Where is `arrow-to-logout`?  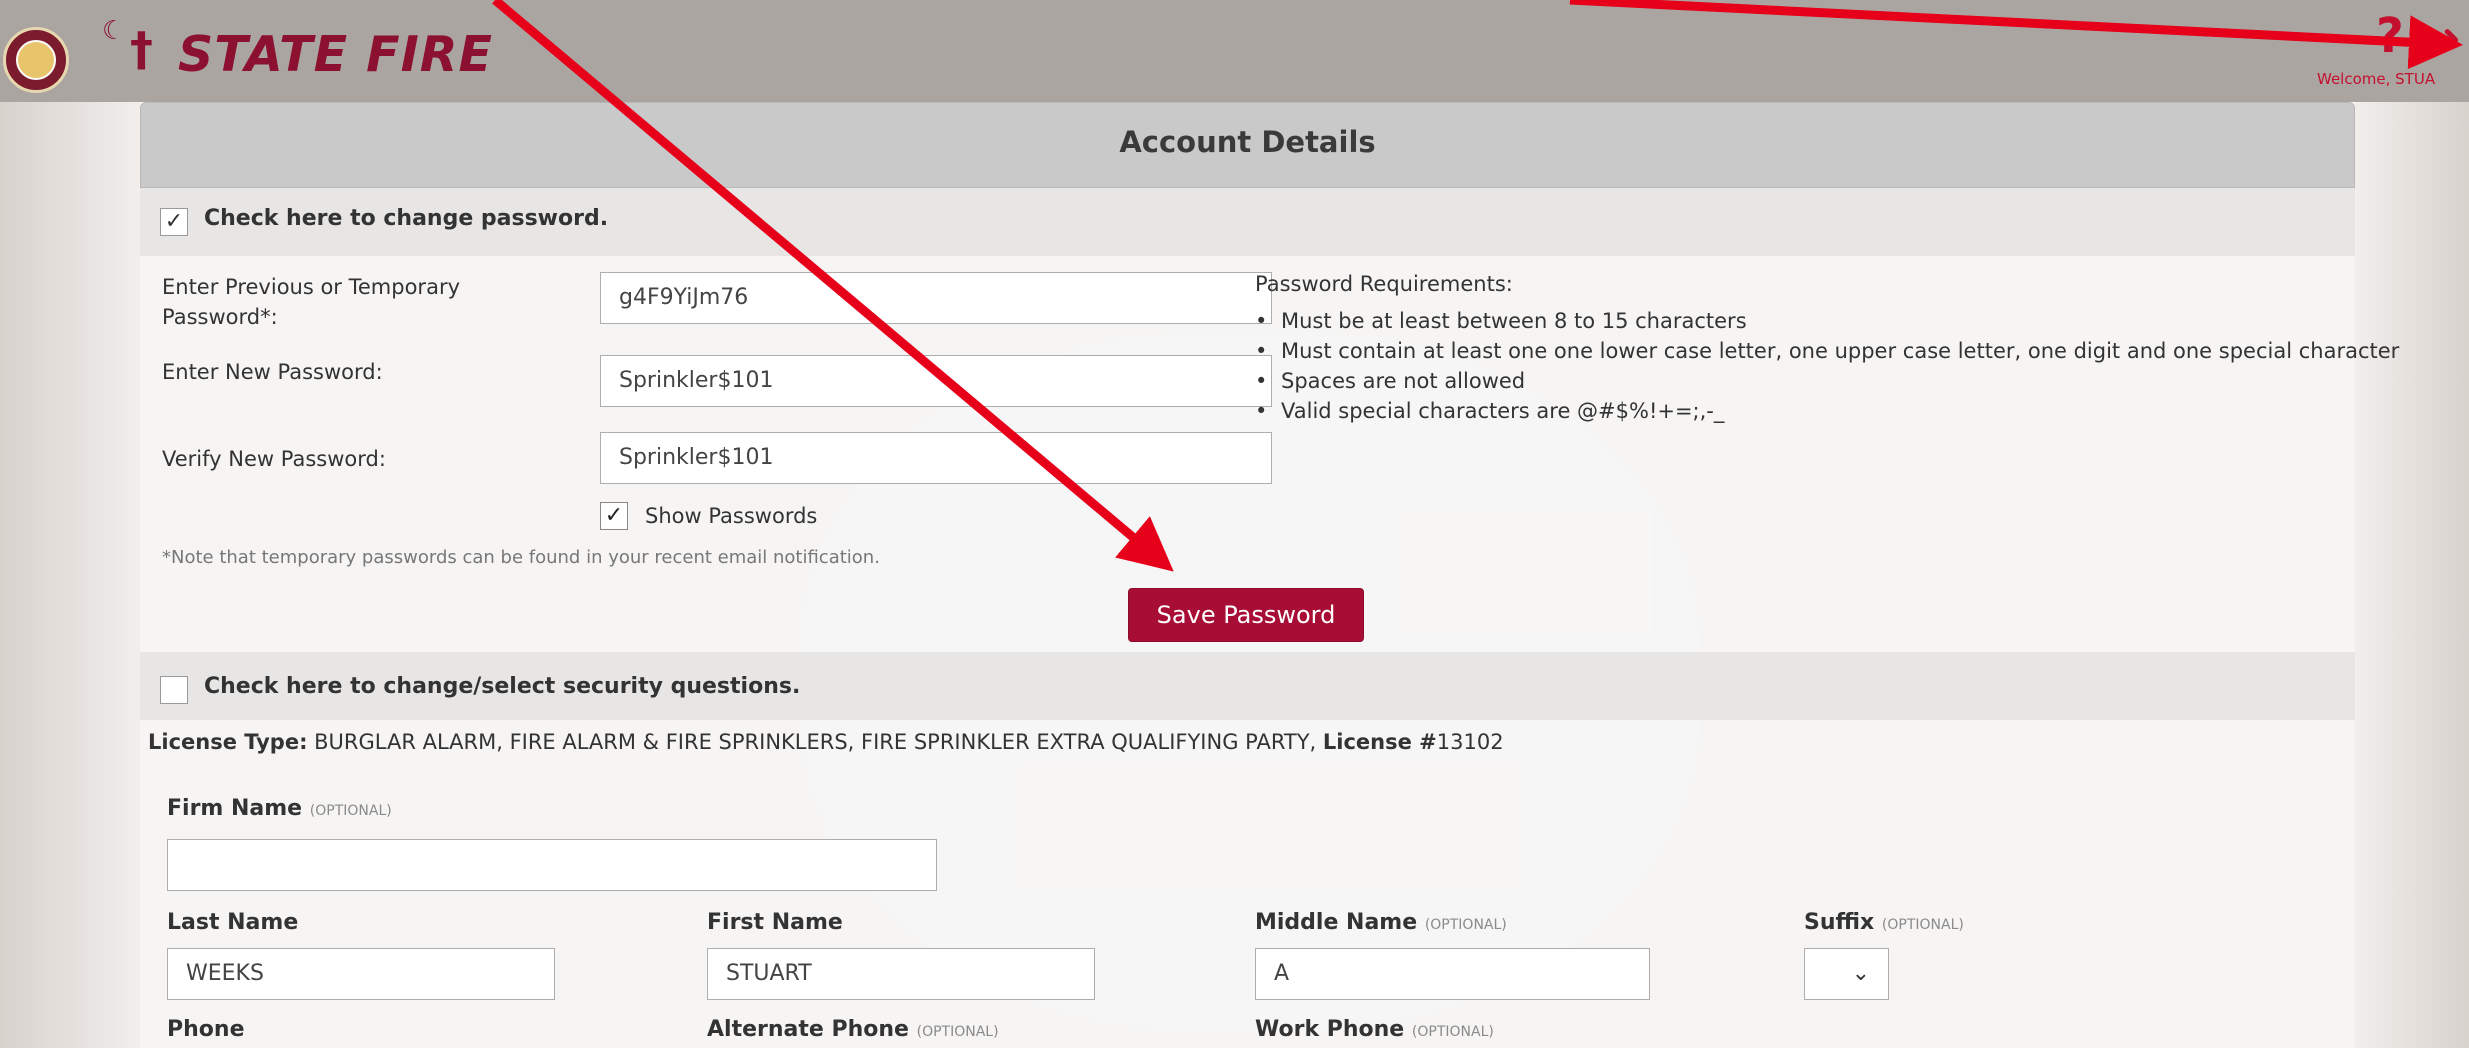 arrow-to-logout is located at coordinates (2016, 35).